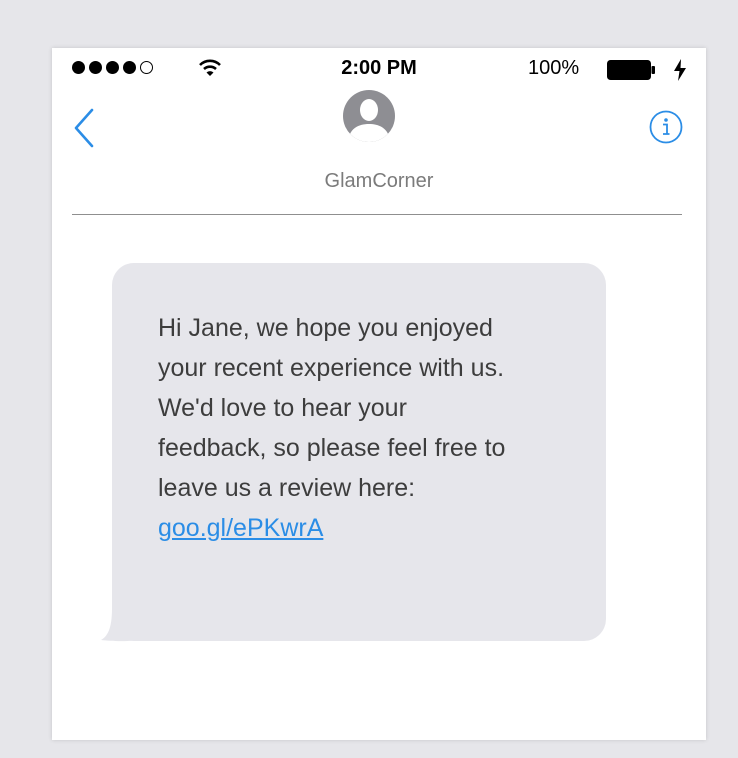 This screenshot has height=758, width=738. Describe the element at coordinates (377, 214) in the screenshot. I see `header-divider` at that location.